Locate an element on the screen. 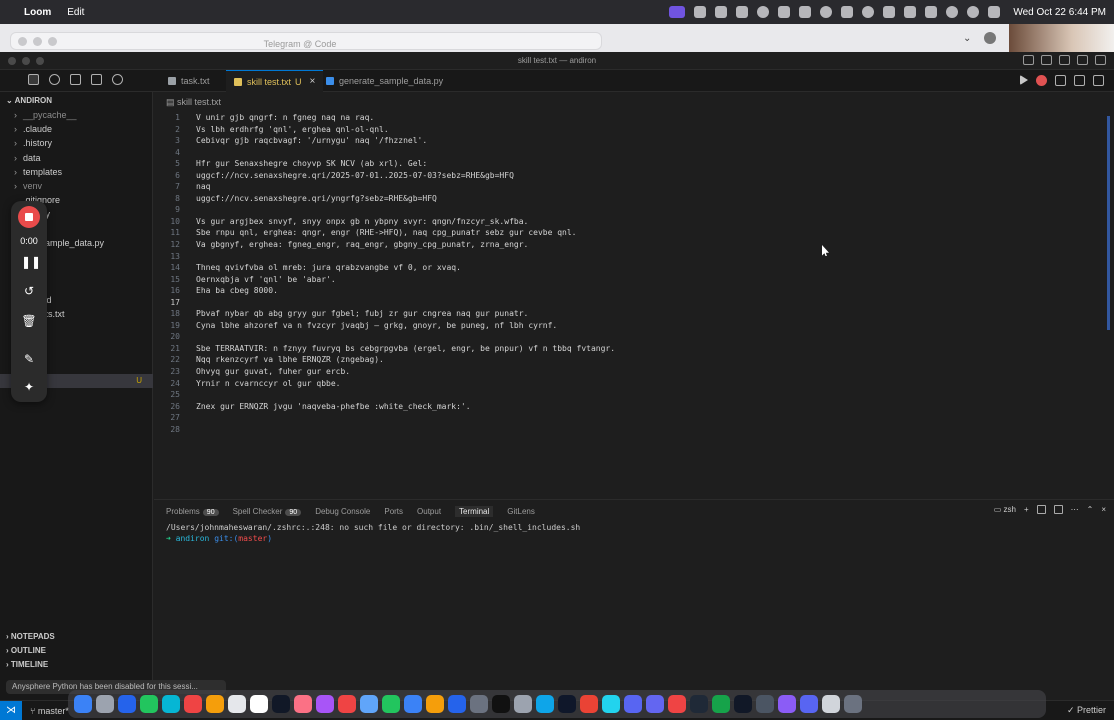 This screenshot has height=720, width=1114. pause-icon: ❚❚ is located at coordinates (31, 262).